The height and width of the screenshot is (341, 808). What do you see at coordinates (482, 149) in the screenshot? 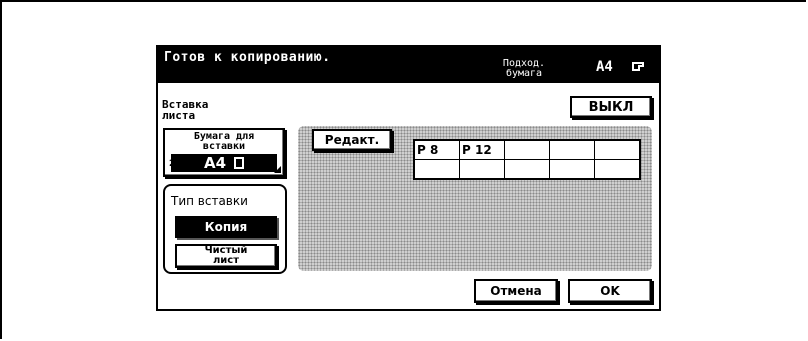
I see `page-cell: P 12` at bounding box center [482, 149].